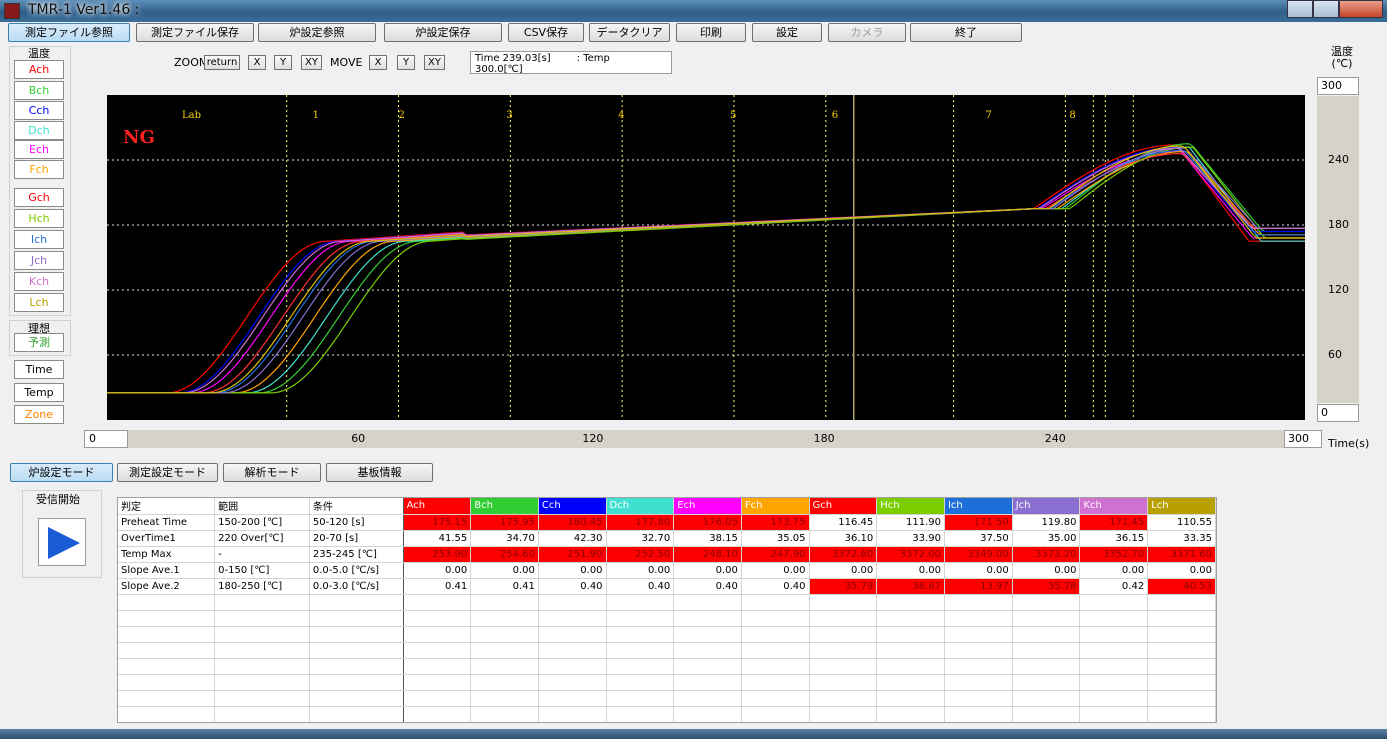  Describe the element at coordinates (195, 32) in the screenshot. I see `toolbar-button-1: 測定ファイル保存` at that location.